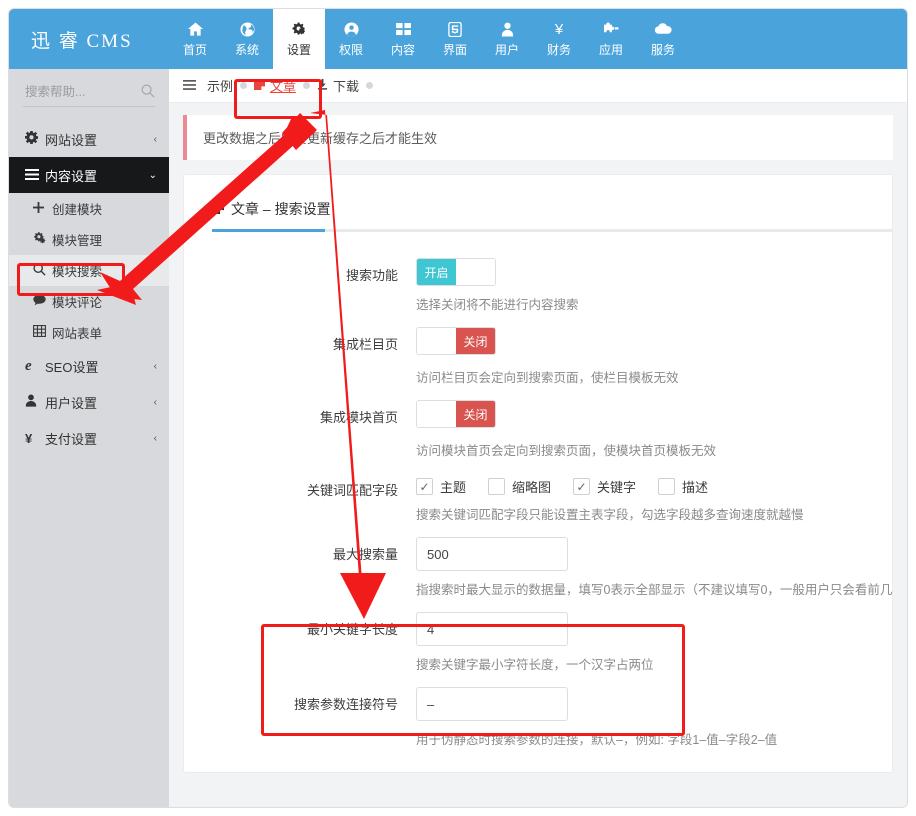 Image resolution: width=916 pixels, height=816 pixels. Describe the element at coordinates (89, 208) in the screenshot. I see `sidebar-item-create-module: 创建模块` at that location.